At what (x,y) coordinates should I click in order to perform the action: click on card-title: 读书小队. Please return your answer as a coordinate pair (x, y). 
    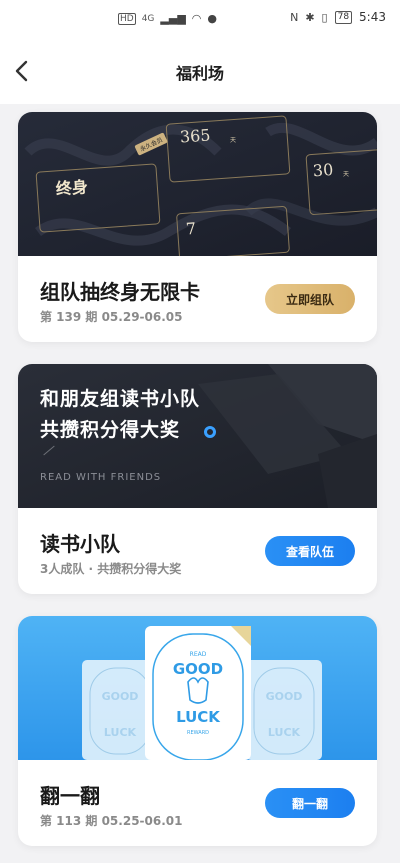
    Looking at the image, I should click on (80, 544).